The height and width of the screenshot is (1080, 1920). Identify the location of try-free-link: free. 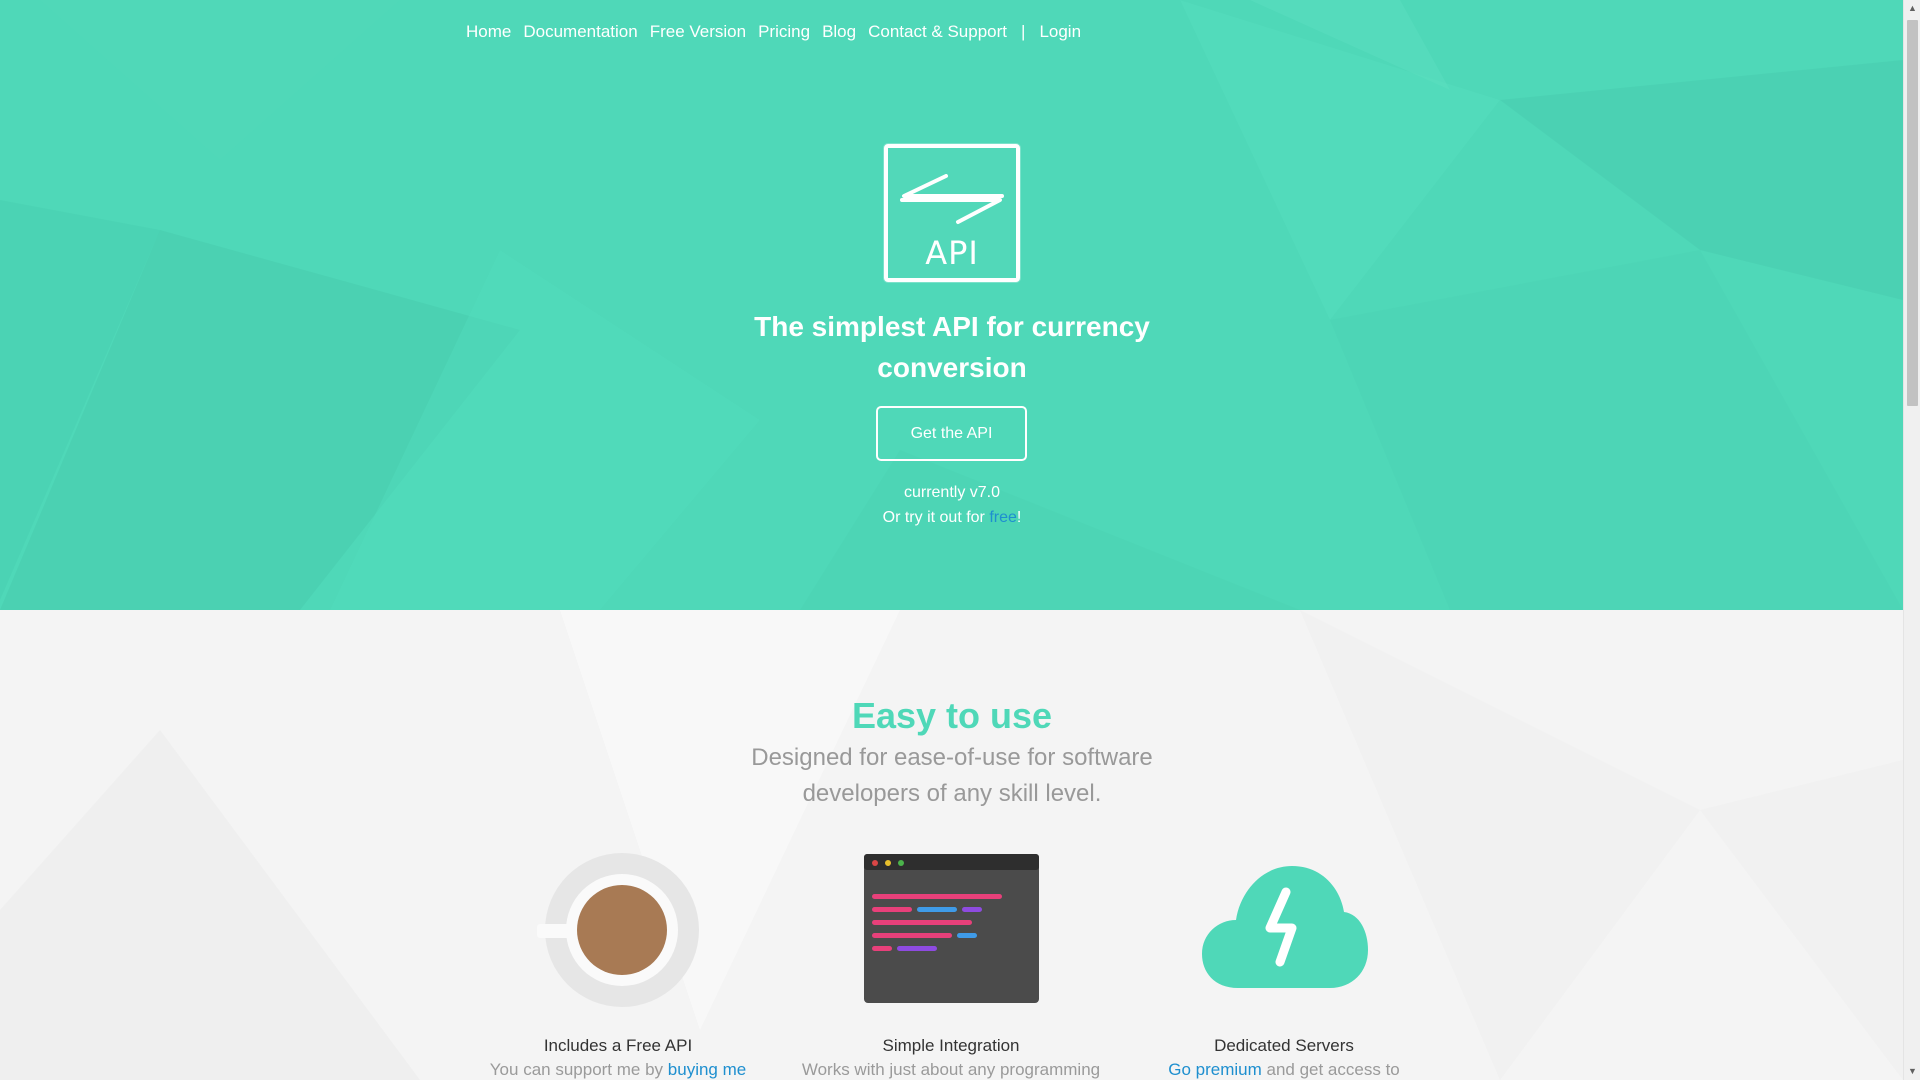
(1003, 517).